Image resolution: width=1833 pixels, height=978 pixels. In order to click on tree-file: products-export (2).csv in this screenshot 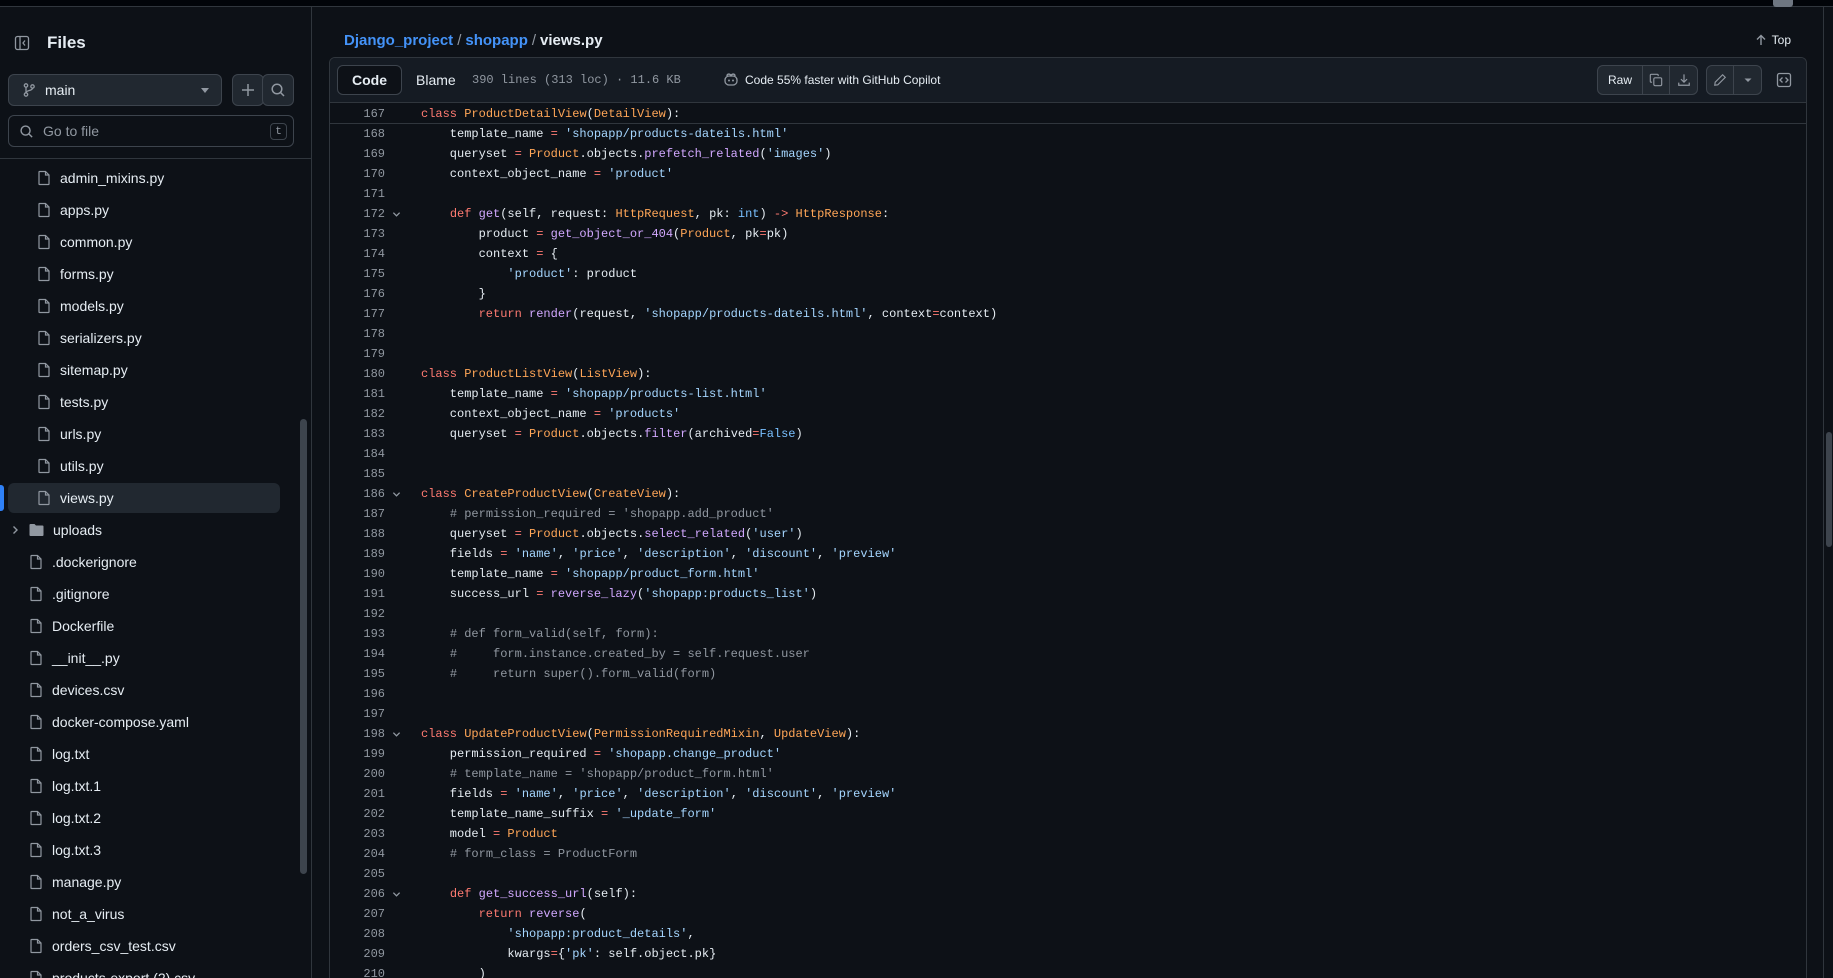, I will do `click(144, 970)`.